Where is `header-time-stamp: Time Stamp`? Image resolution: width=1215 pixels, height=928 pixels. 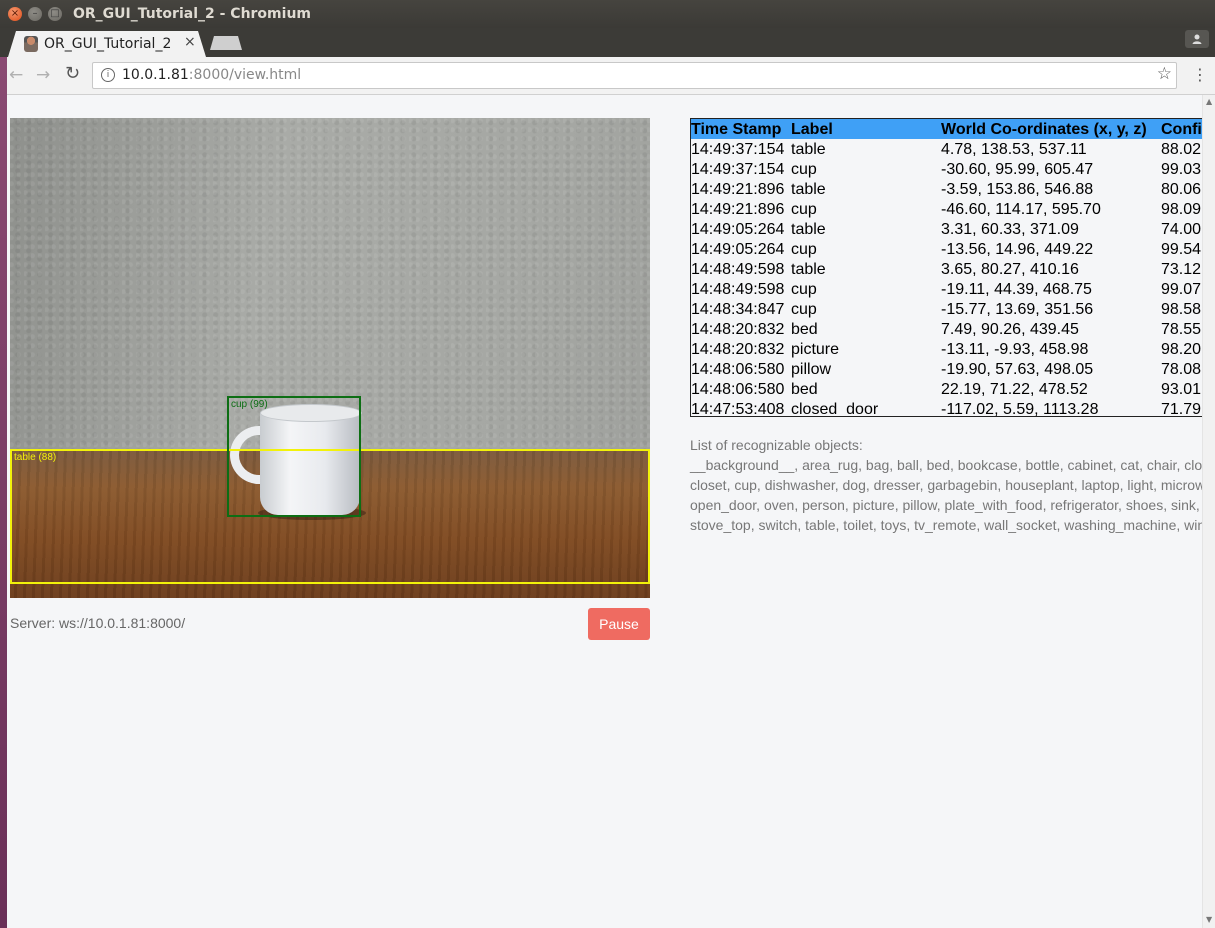 header-time-stamp: Time Stamp is located at coordinates (736, 129).